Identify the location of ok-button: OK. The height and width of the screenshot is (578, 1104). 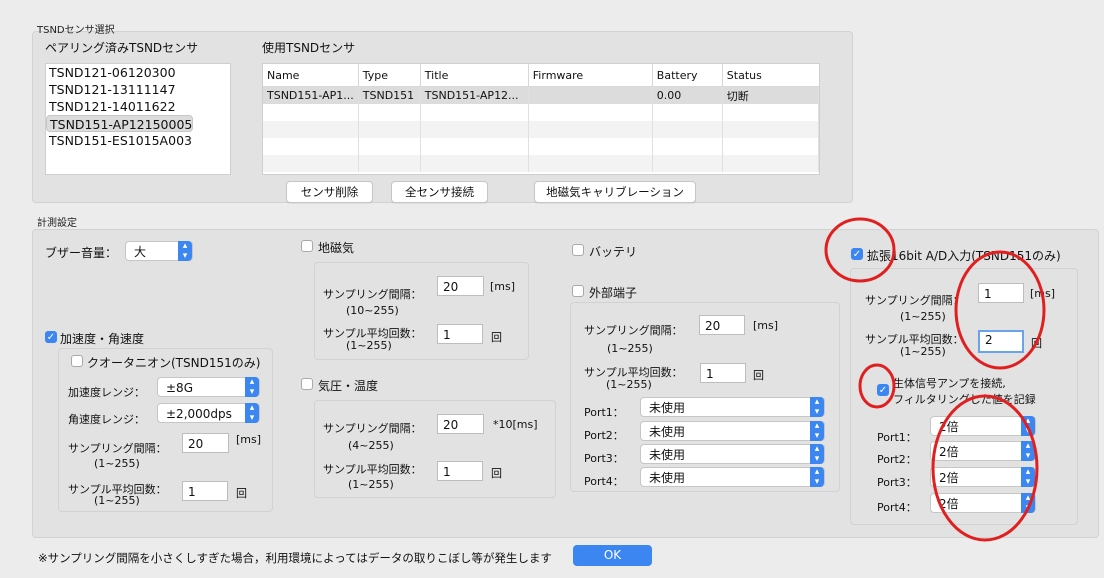
(612, 555).